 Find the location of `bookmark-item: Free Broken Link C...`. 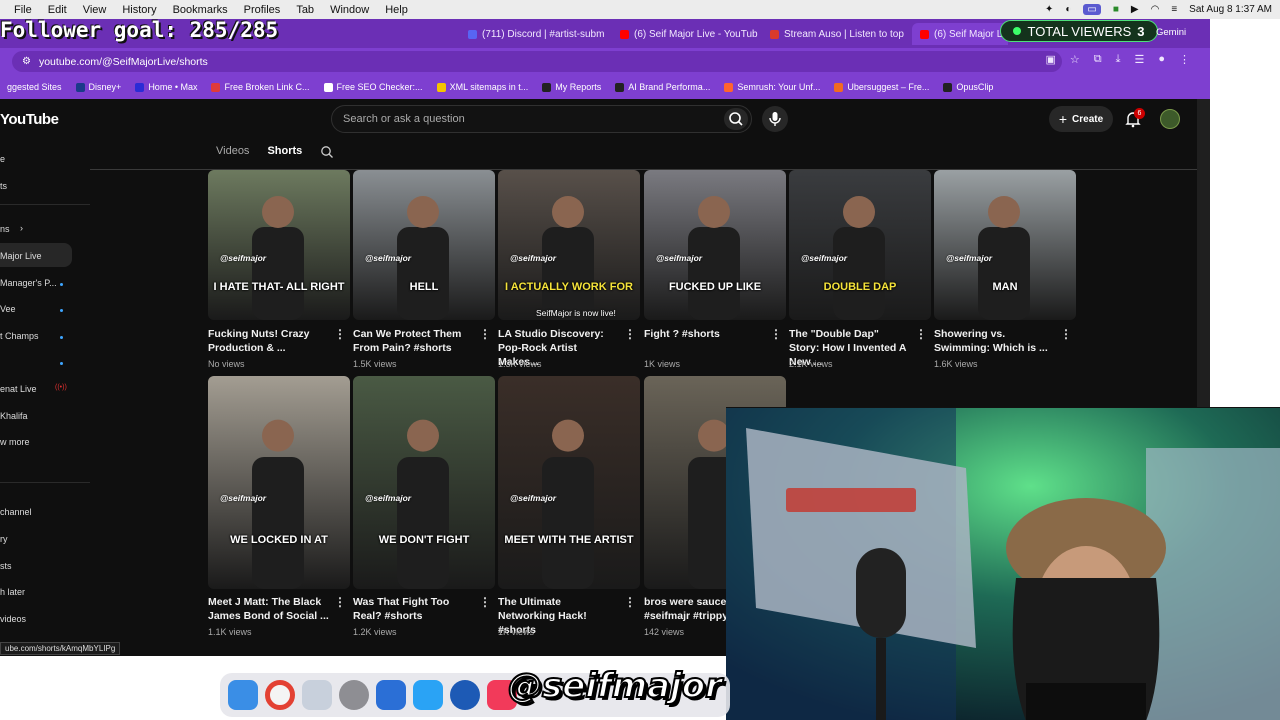

bookmark-item: Free Broken Link C... is located at coordinates (260, 87).